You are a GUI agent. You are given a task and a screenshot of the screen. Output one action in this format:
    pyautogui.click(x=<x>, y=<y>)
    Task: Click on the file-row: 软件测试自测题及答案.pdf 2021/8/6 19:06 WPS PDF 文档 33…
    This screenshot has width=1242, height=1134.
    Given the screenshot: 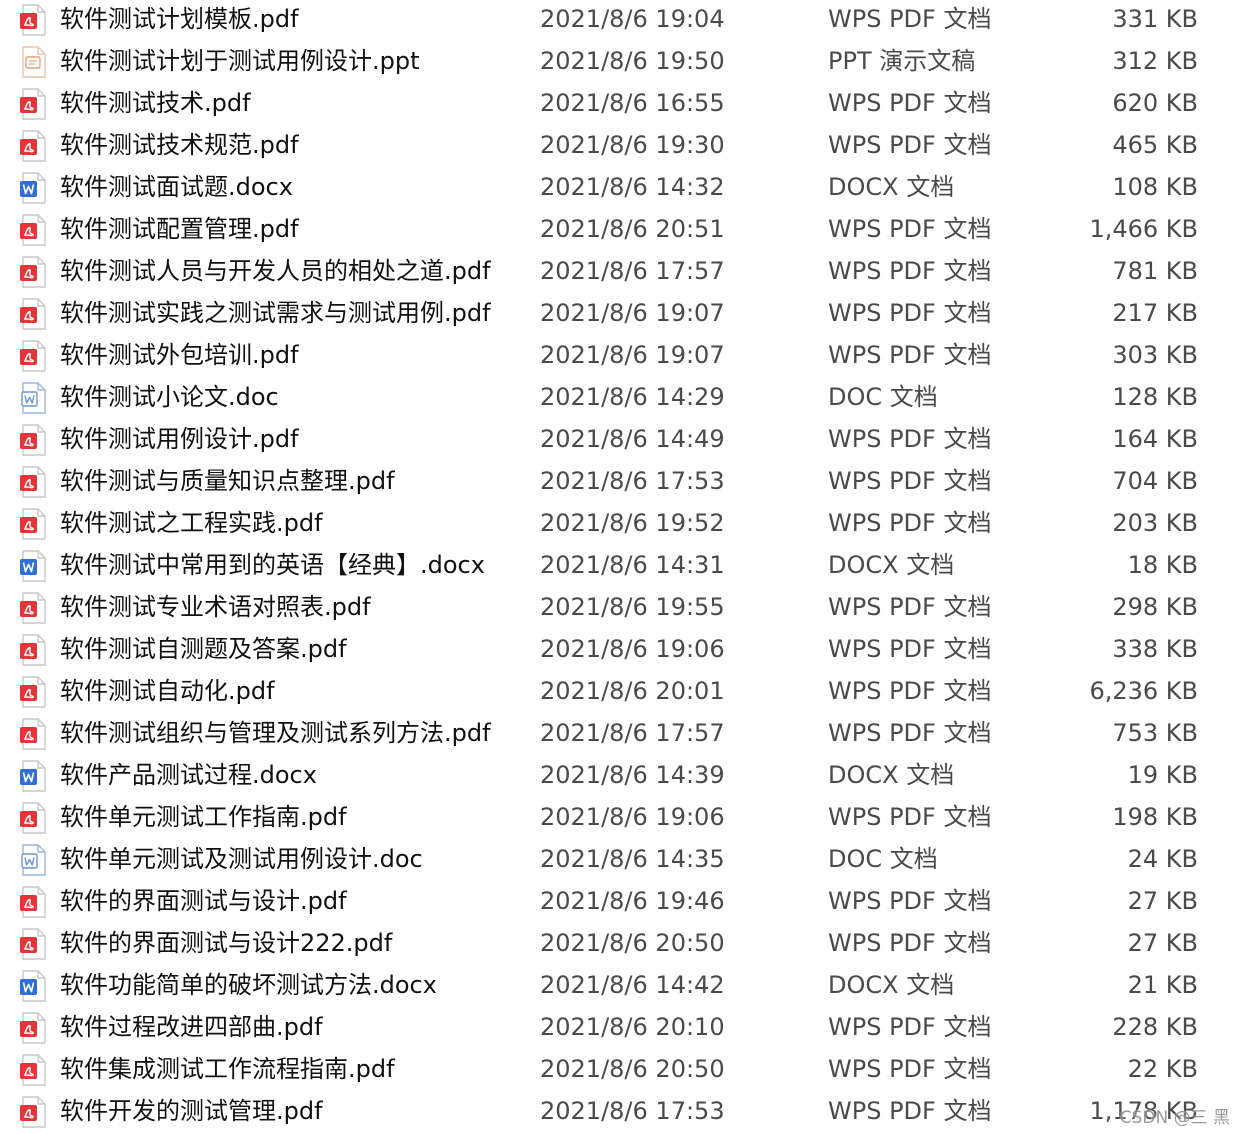 What is the action you would take?
    pyautogui.click(x=621, y=651)
    